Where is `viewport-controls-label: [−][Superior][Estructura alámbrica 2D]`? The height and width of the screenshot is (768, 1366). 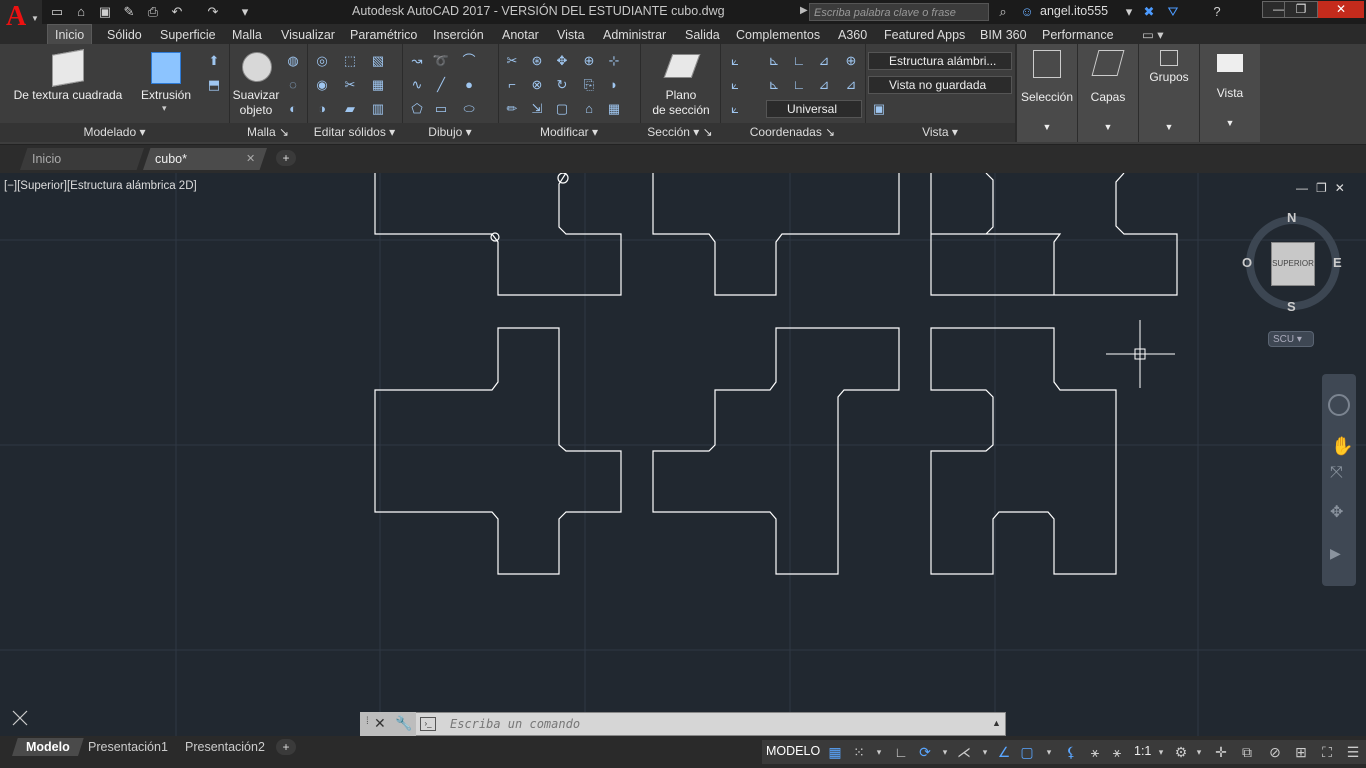 viewport-controls-label: [−][Superior][Estructura alámbrica 2D] is located at coordinates (100, 186).